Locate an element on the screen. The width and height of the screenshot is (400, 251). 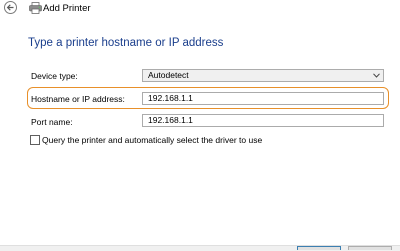
cancel-button is located at coordinates (370, 248).